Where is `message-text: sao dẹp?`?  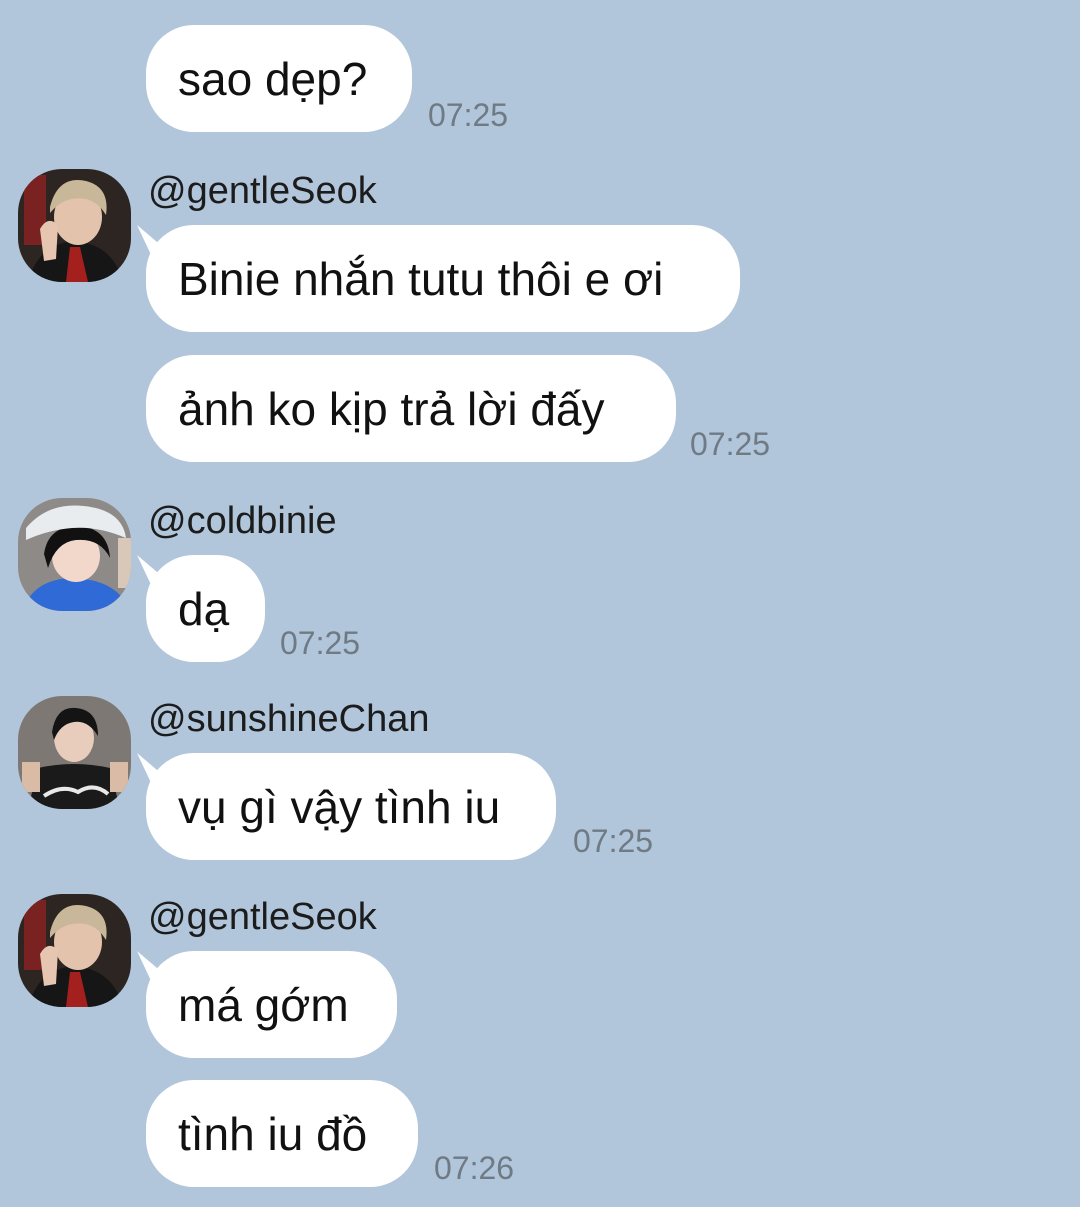
message-text: sao dẹp? is located at coordinates (273, 78).